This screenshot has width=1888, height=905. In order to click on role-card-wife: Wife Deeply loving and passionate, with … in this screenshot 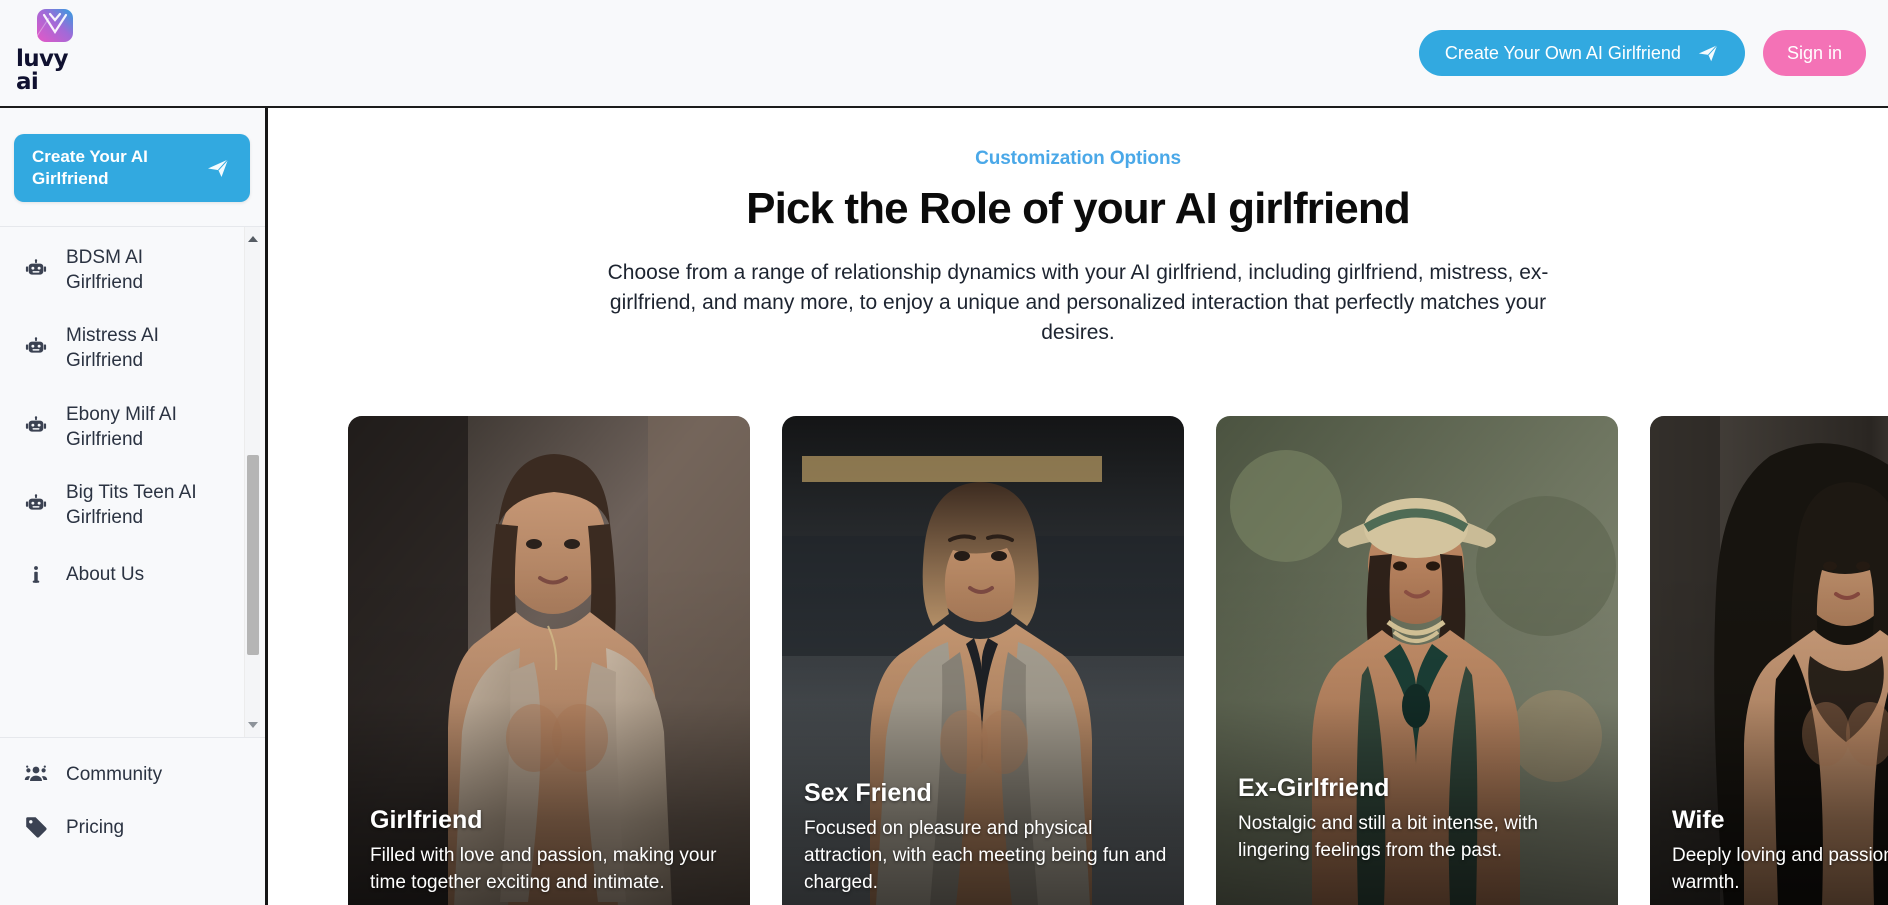, I will do `click(1769, 660)`.